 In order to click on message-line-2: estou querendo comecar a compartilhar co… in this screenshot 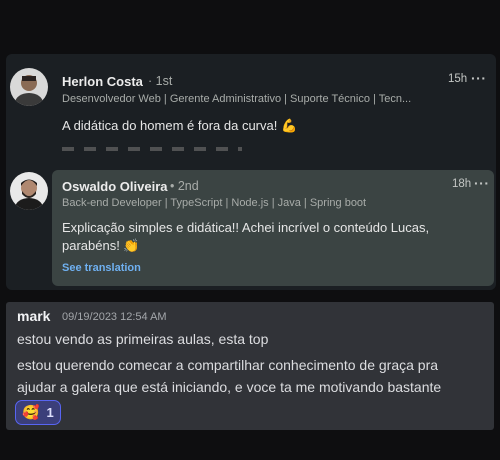, I will do `click(228, 365)`.